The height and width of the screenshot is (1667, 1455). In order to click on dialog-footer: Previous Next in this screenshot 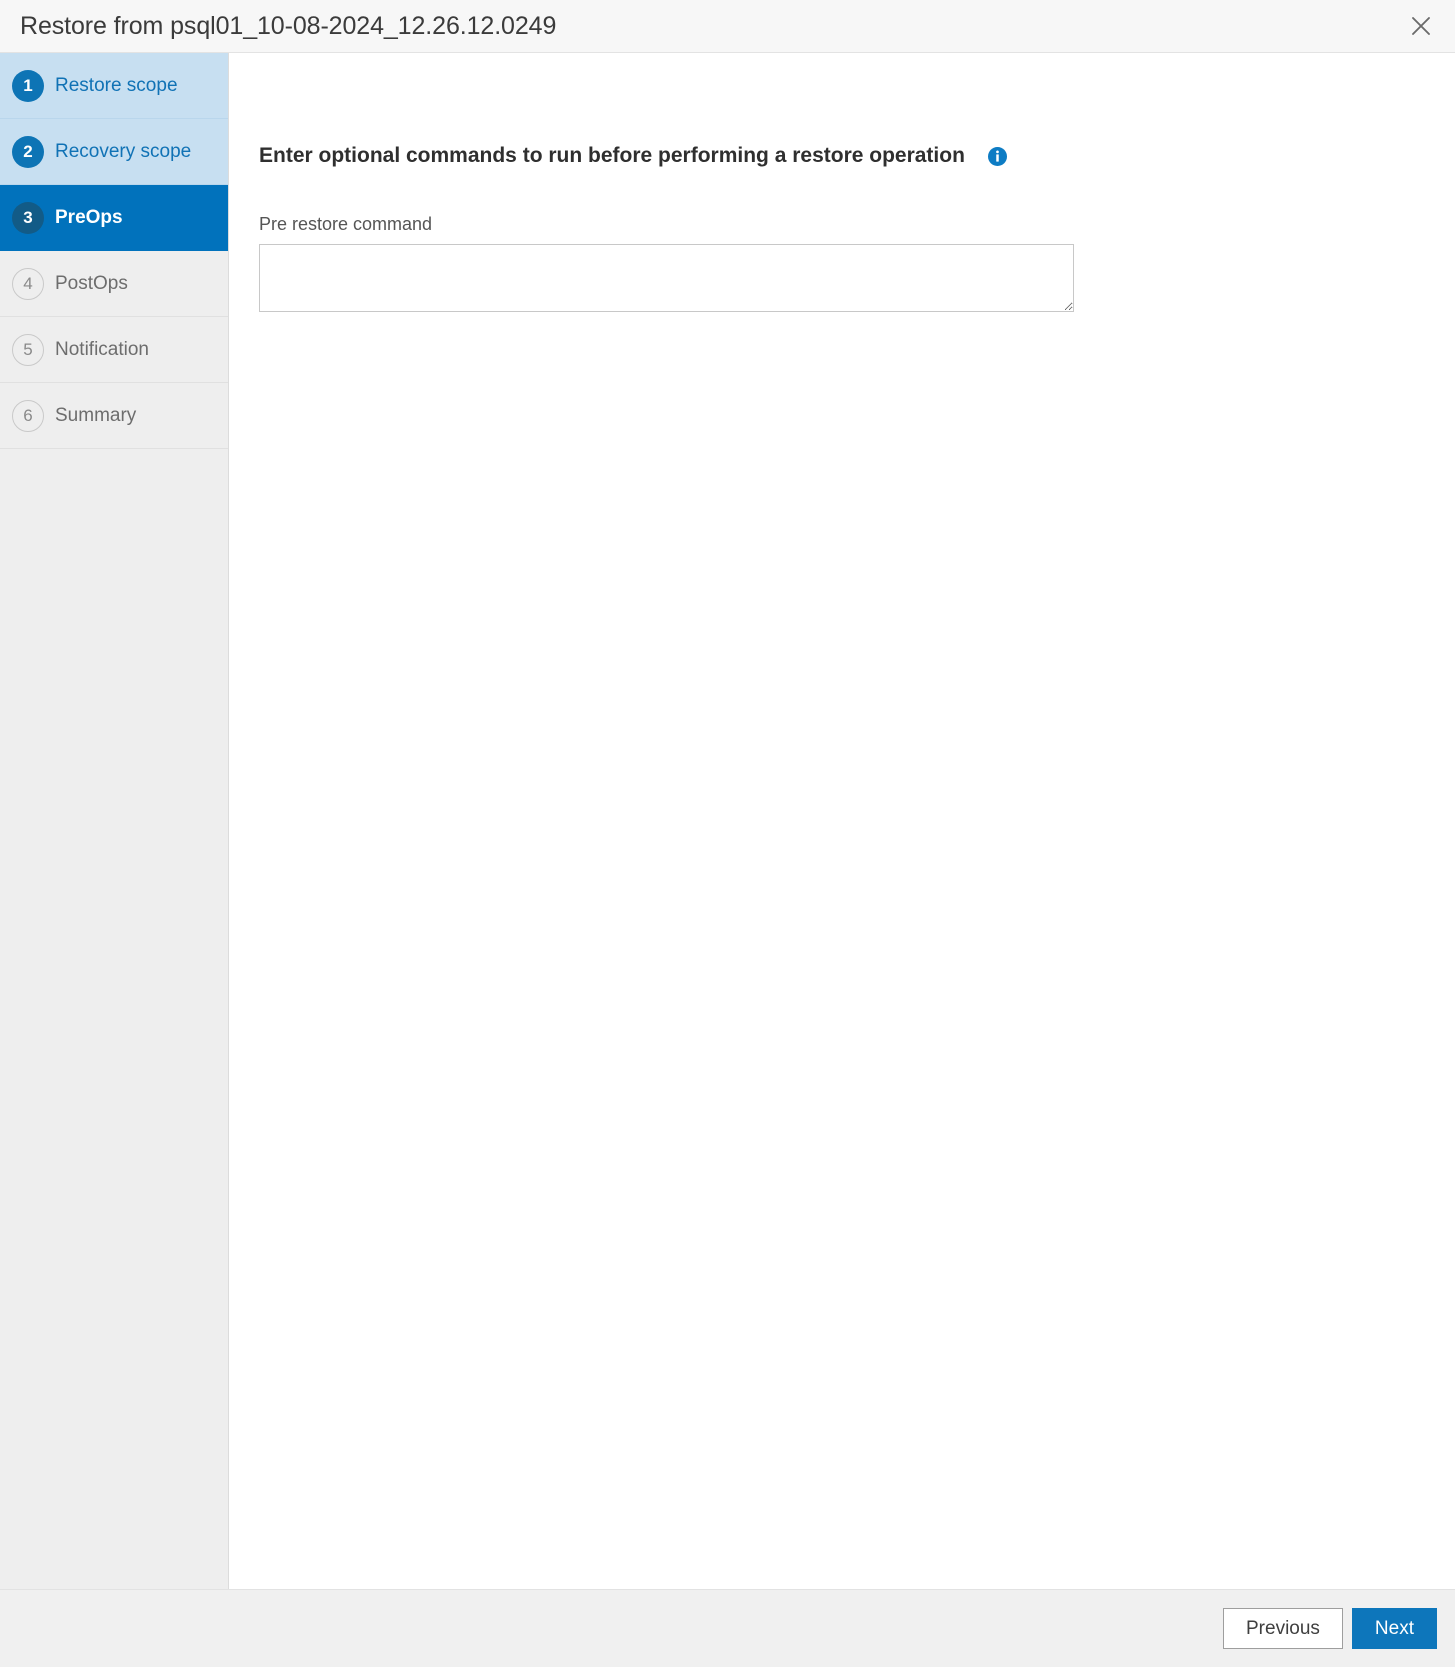, I will do `click(727, 1628)`.